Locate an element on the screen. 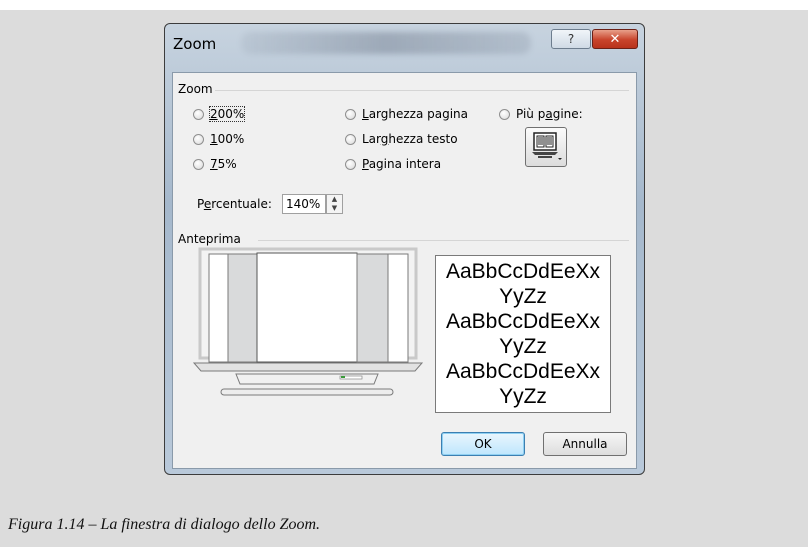  close-icon: ✕ is located at coordinates (615, 39).